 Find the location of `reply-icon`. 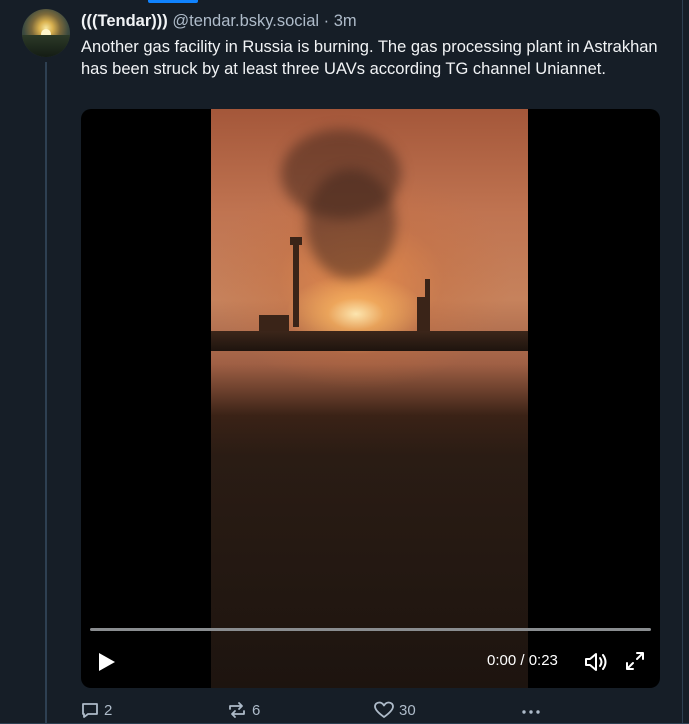

reply-icon is located at coordinates (90, 710).